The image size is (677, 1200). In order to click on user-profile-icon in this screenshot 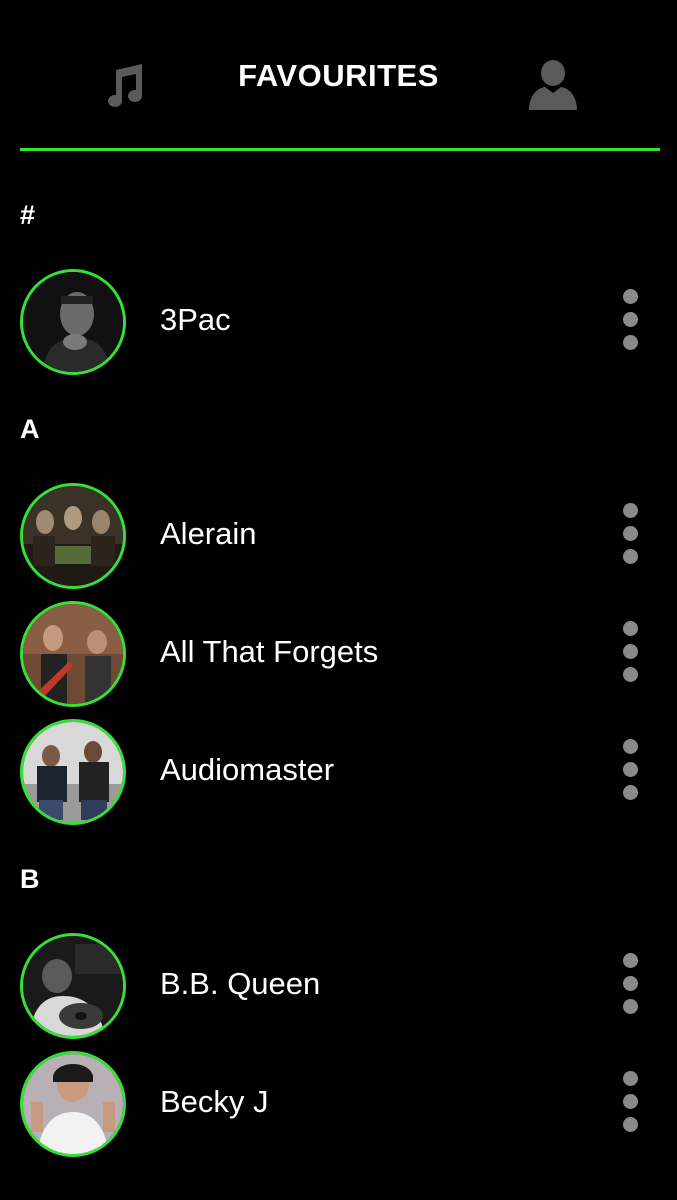, I will do `click(553, 85)`.